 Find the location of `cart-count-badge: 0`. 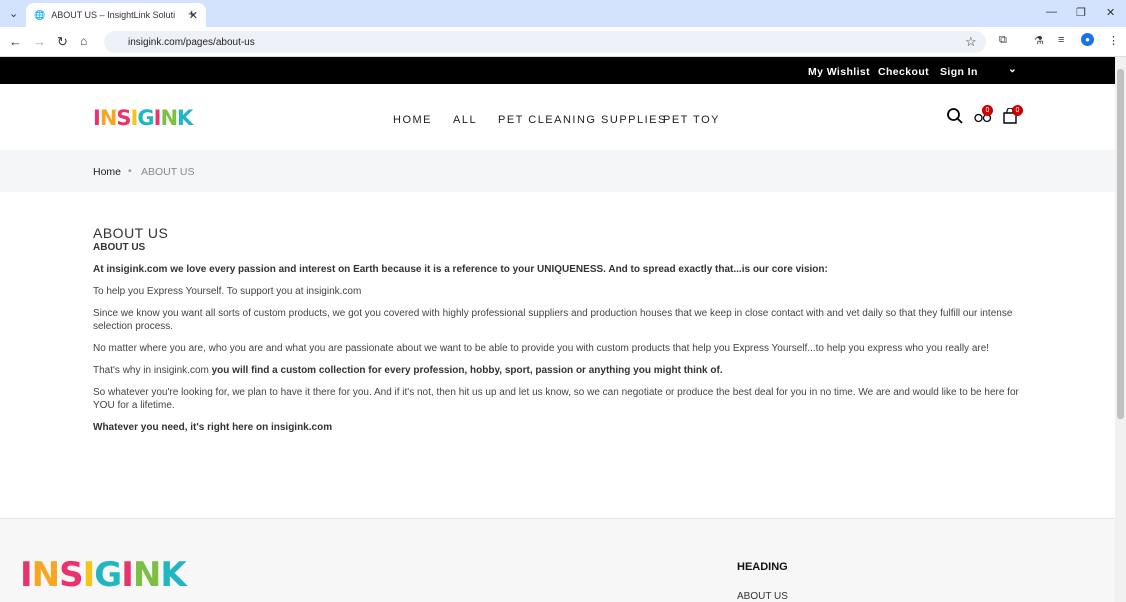

cart-count-badge: 0 is located at coordinates (1017, 110).